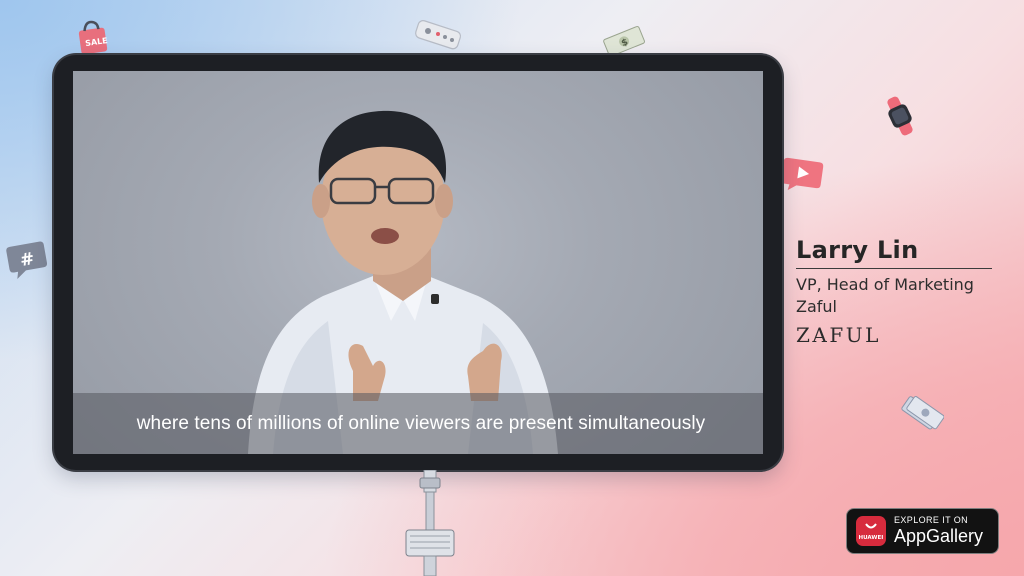 Image resolution: width=1024 pixels, height=576 pixels. What do you see at coordinates (625, 41) in the screenshot?
I see `dollar-bill-icon: $` at bounding box center [625, 41].